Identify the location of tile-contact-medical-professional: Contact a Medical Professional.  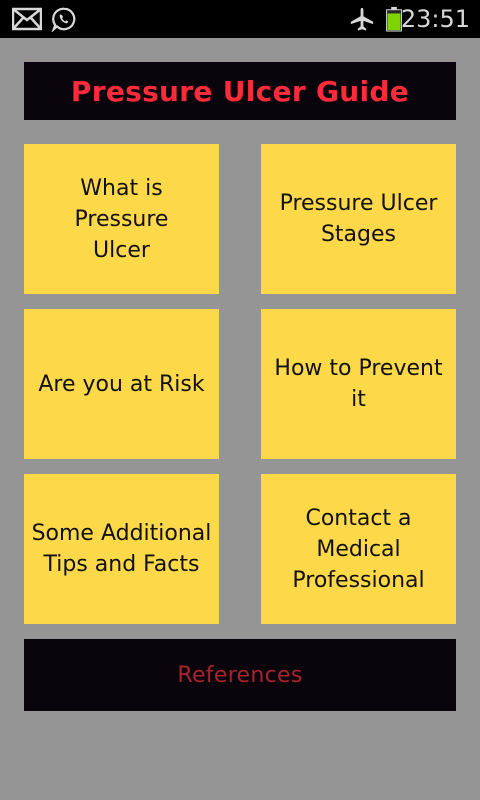
(358, 549).